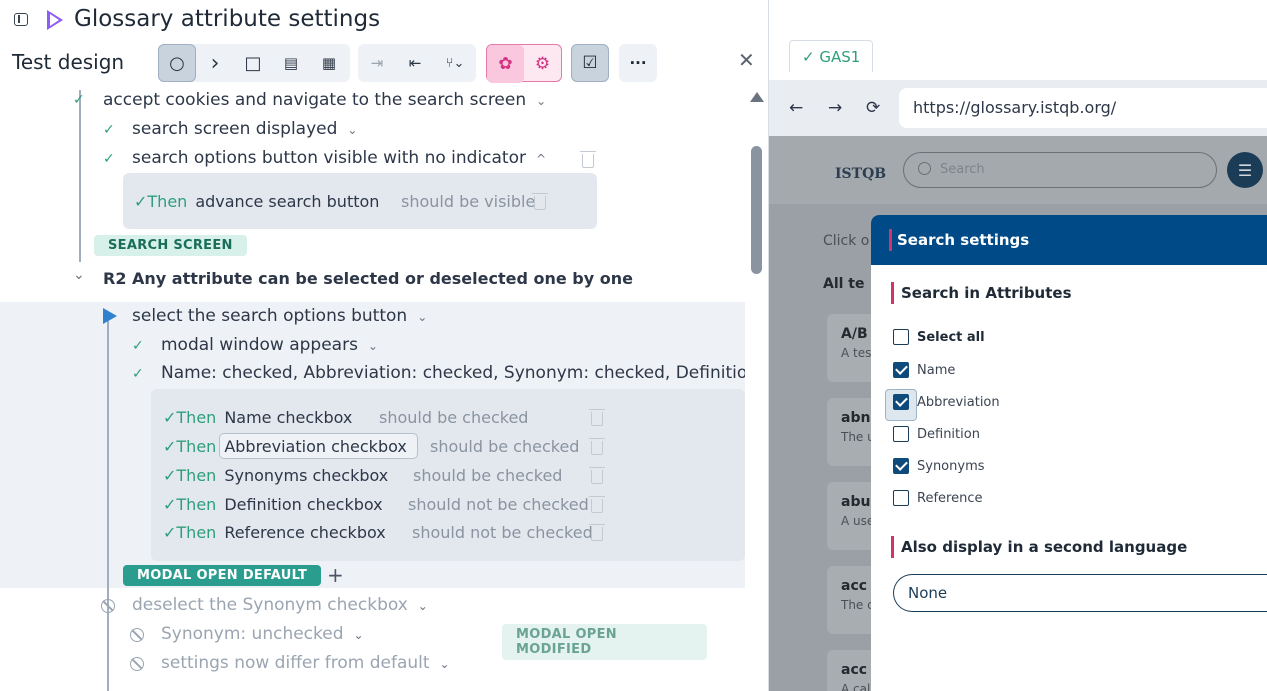 The height and width of the screenshot is (691, 1267). I want to click on term-sub: A use, so click(858, 521).